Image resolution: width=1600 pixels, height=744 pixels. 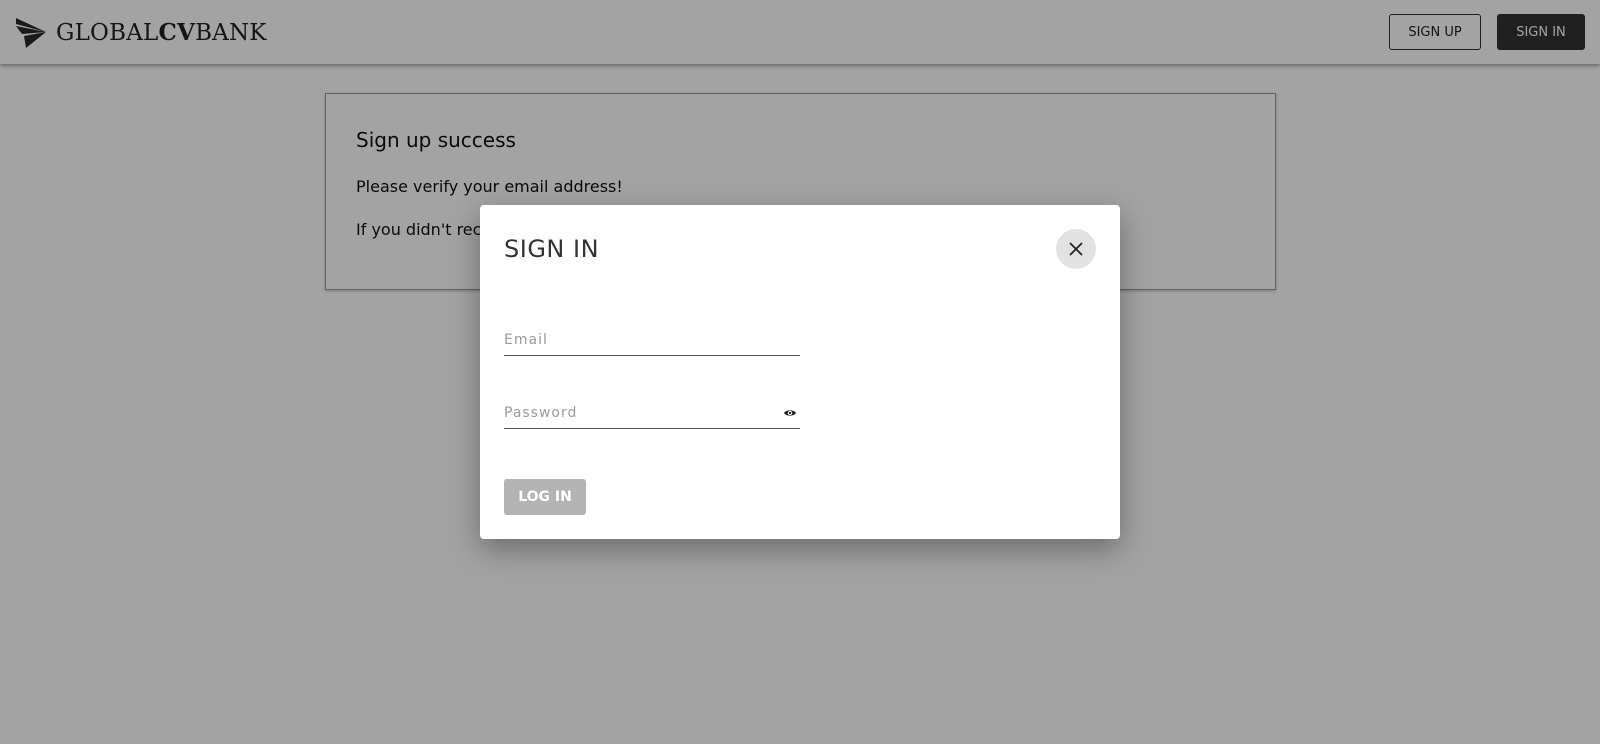 I want to click on password-field, so click(x=652, y=413).